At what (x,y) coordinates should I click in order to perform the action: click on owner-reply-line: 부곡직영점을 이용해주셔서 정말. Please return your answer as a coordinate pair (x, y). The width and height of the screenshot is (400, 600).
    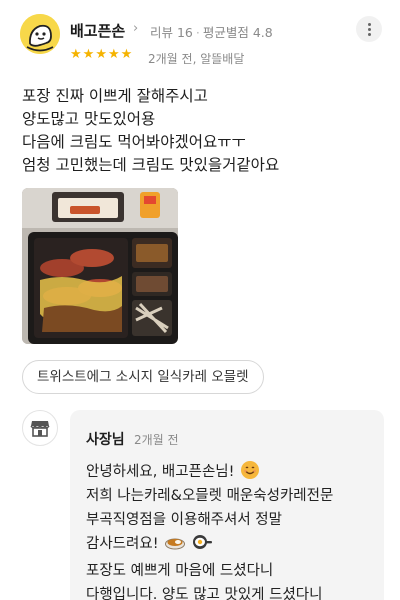
    Looking at the image, I should click on (184, 520).